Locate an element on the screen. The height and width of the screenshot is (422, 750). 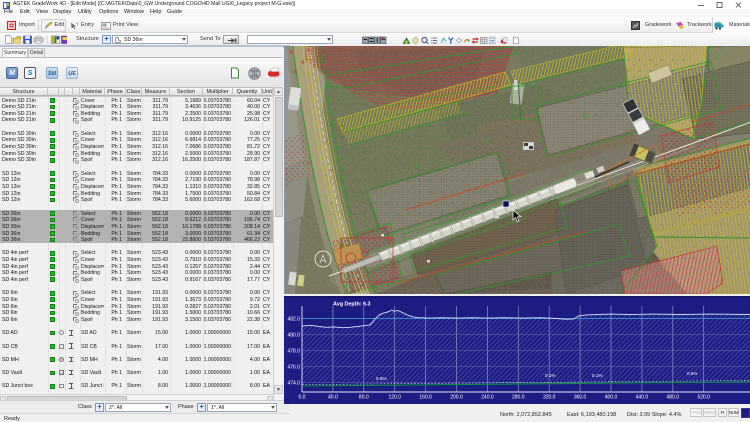
svg-text: 440.0 is located at coordinates (642, 398).